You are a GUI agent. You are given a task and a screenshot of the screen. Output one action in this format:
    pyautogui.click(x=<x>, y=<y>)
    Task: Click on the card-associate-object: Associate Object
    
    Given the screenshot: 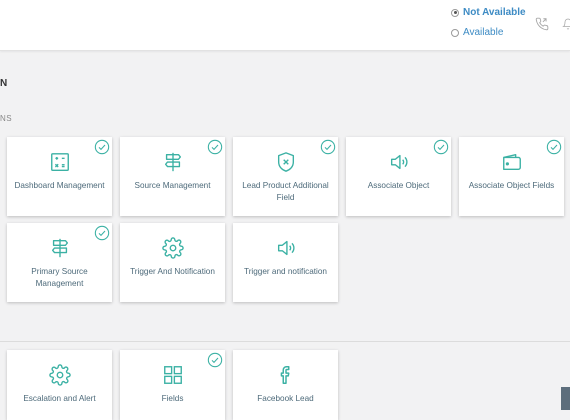 What is the action you would take?
    pyautogui.click(x=398, y=176)
    